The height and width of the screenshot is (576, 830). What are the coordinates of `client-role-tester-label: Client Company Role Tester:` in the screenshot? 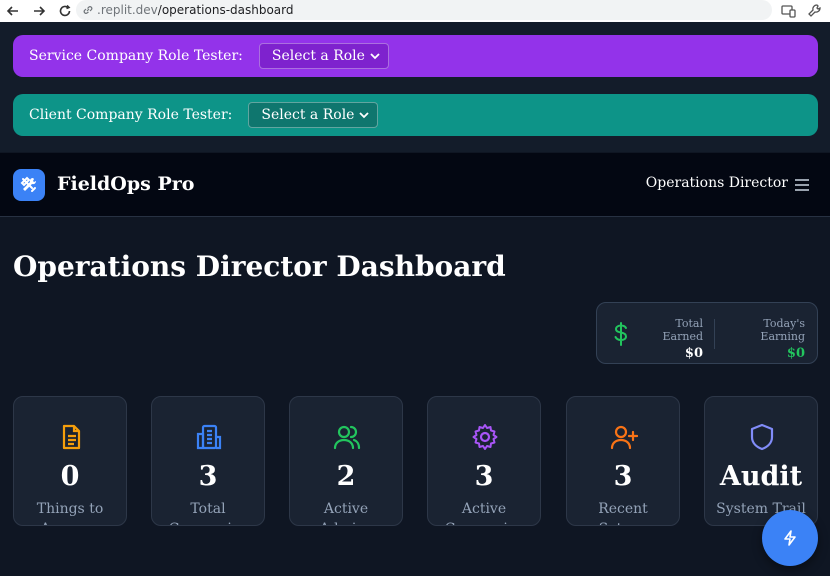 It's located at (131, 115).